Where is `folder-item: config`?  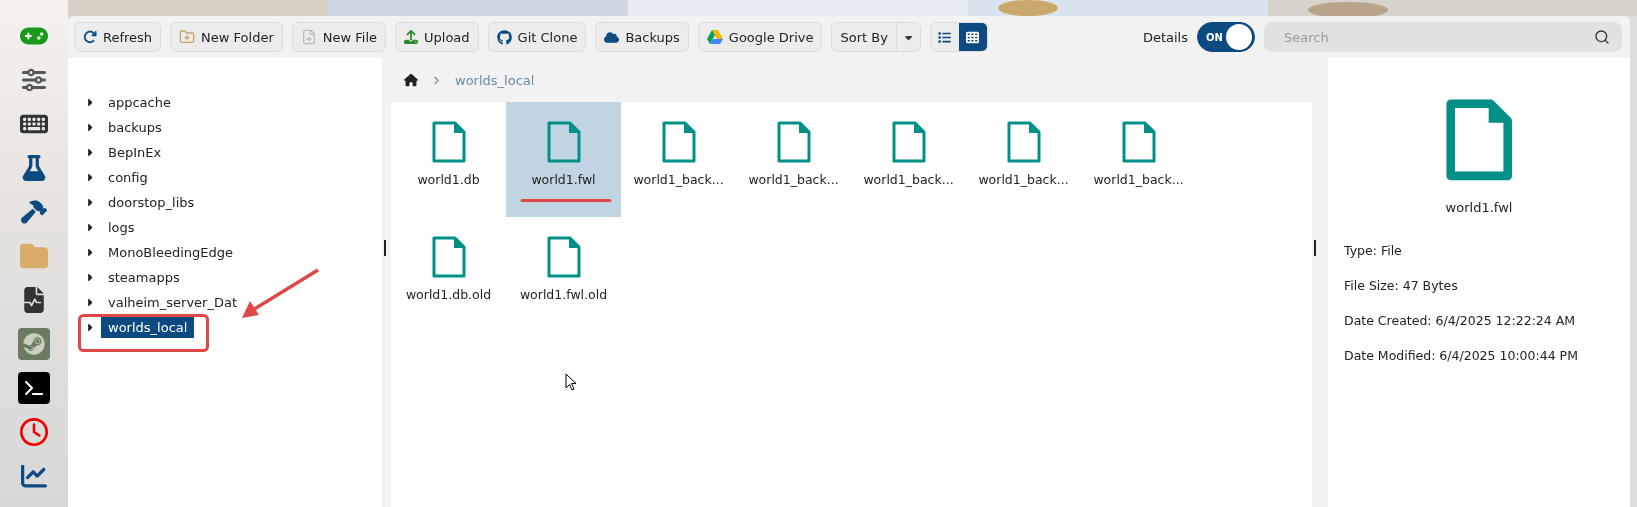
folder-item: config is located at coordinates (128, 177).